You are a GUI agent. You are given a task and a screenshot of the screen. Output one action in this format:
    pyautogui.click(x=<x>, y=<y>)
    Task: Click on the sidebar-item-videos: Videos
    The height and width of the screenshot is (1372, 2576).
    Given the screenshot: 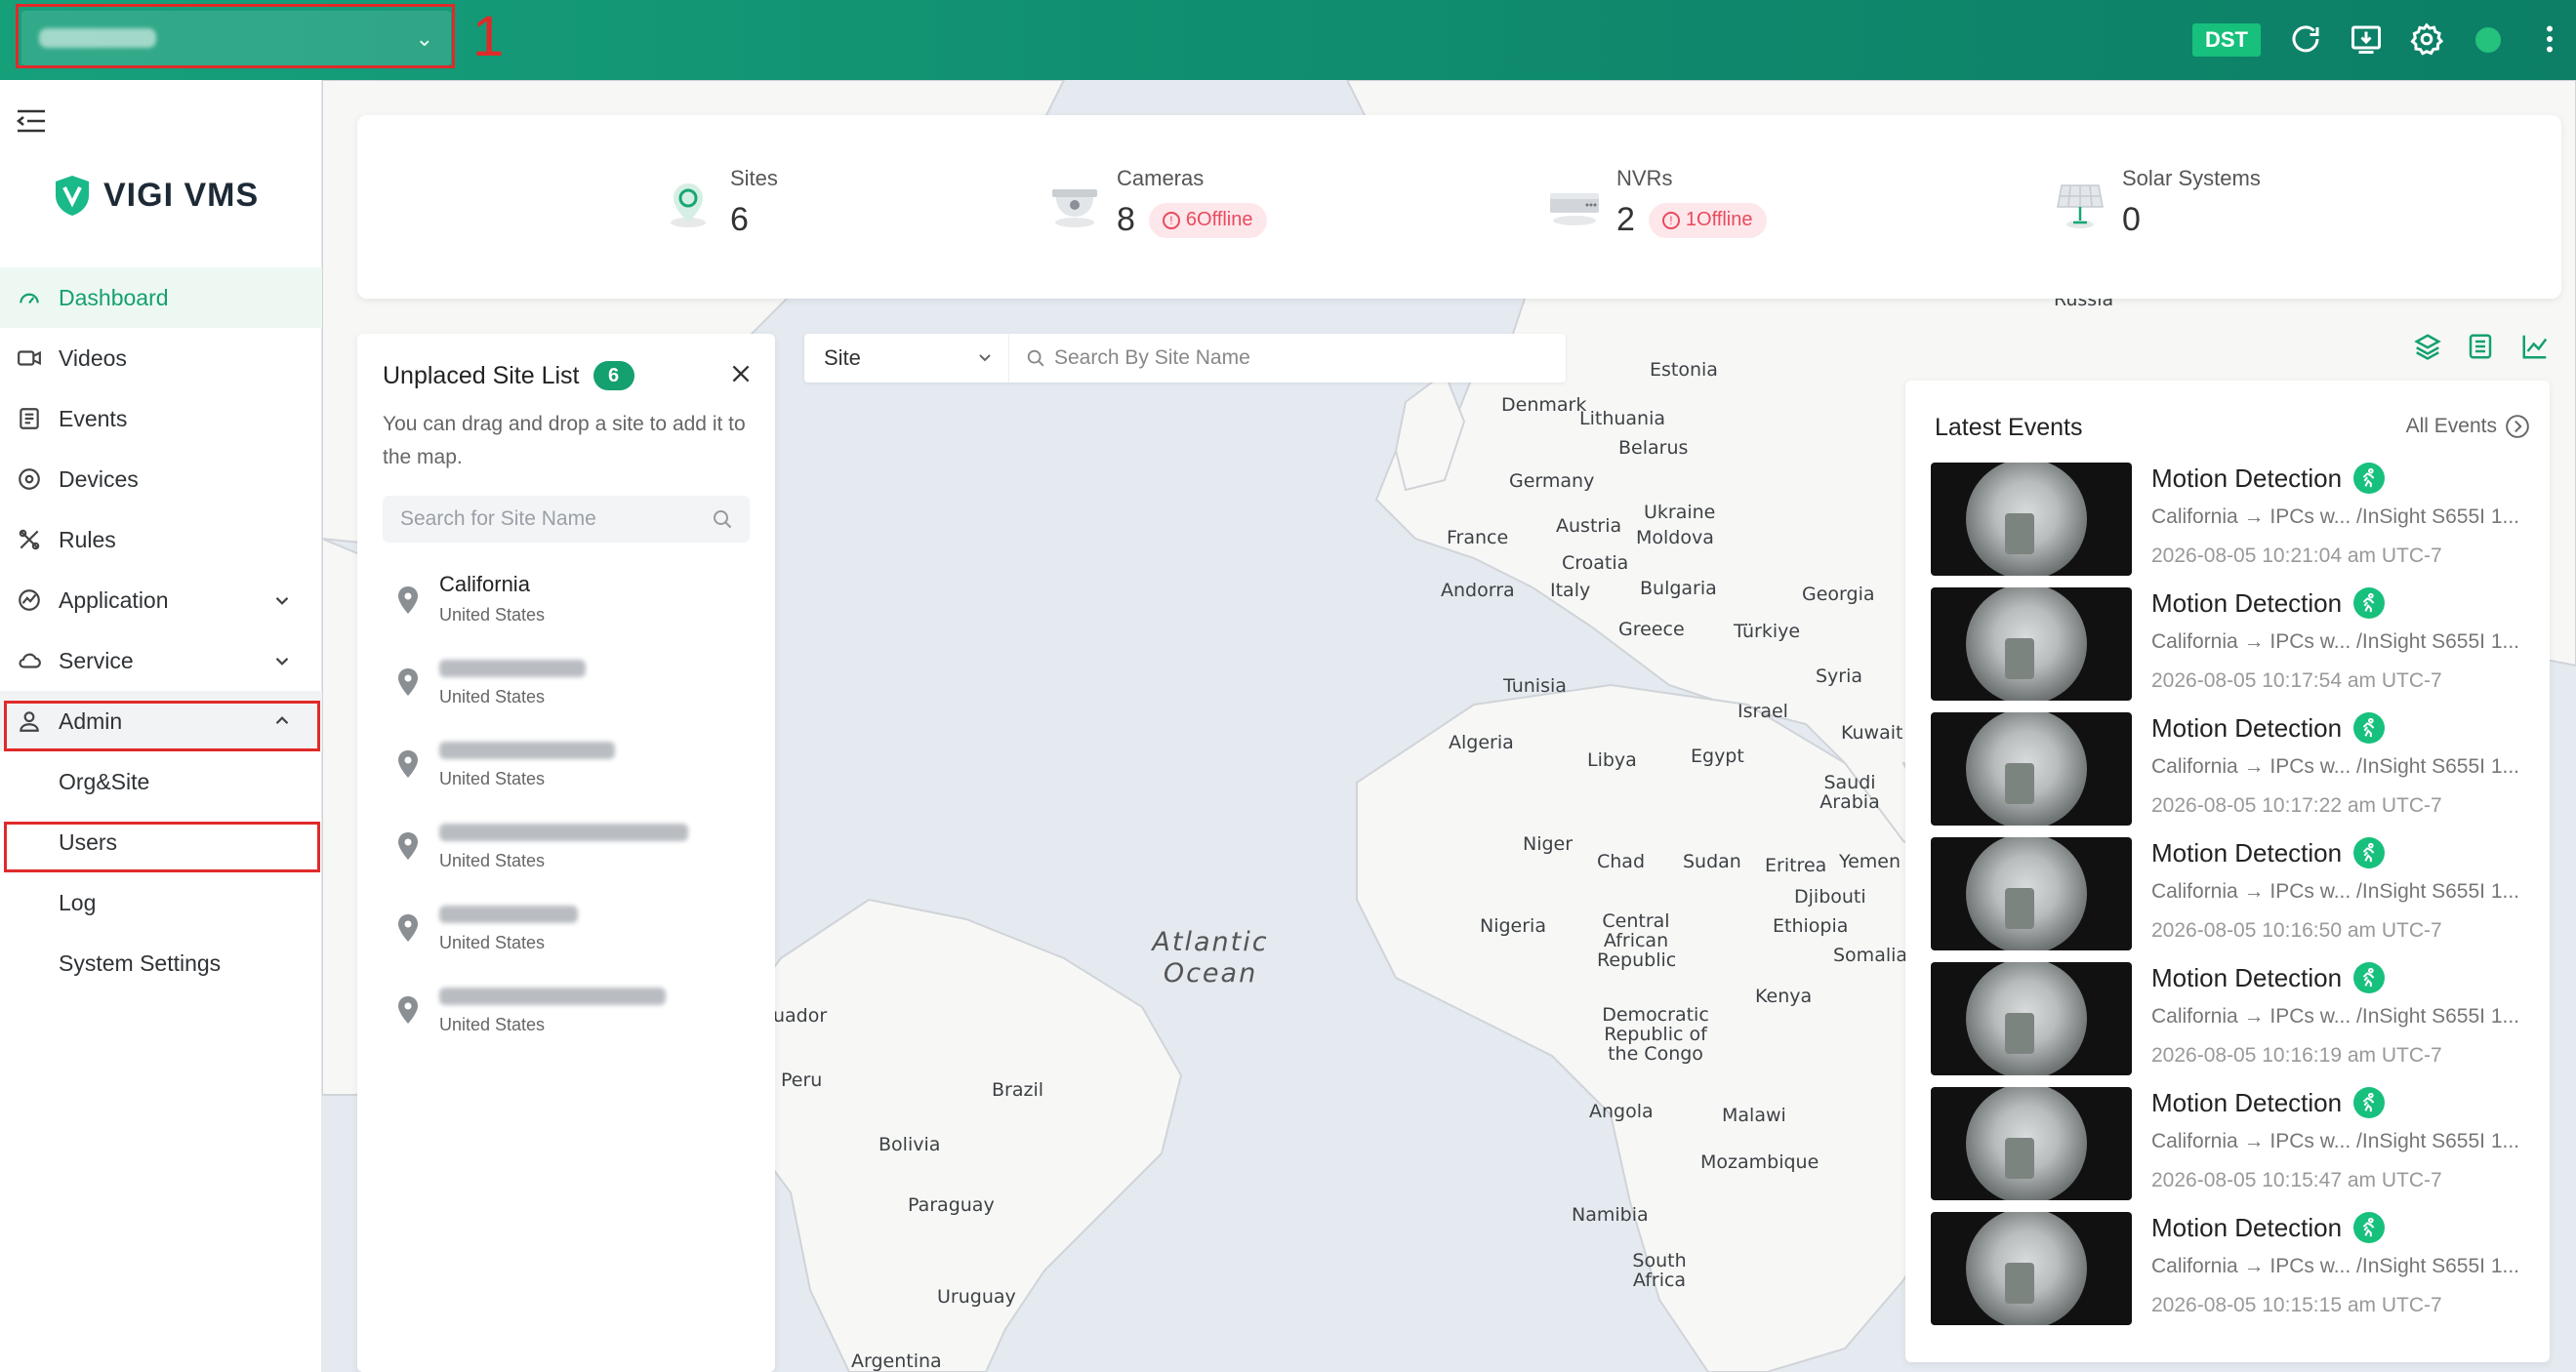 What is the action you would take?
    pyautogui.click(x=161, y=358)
    